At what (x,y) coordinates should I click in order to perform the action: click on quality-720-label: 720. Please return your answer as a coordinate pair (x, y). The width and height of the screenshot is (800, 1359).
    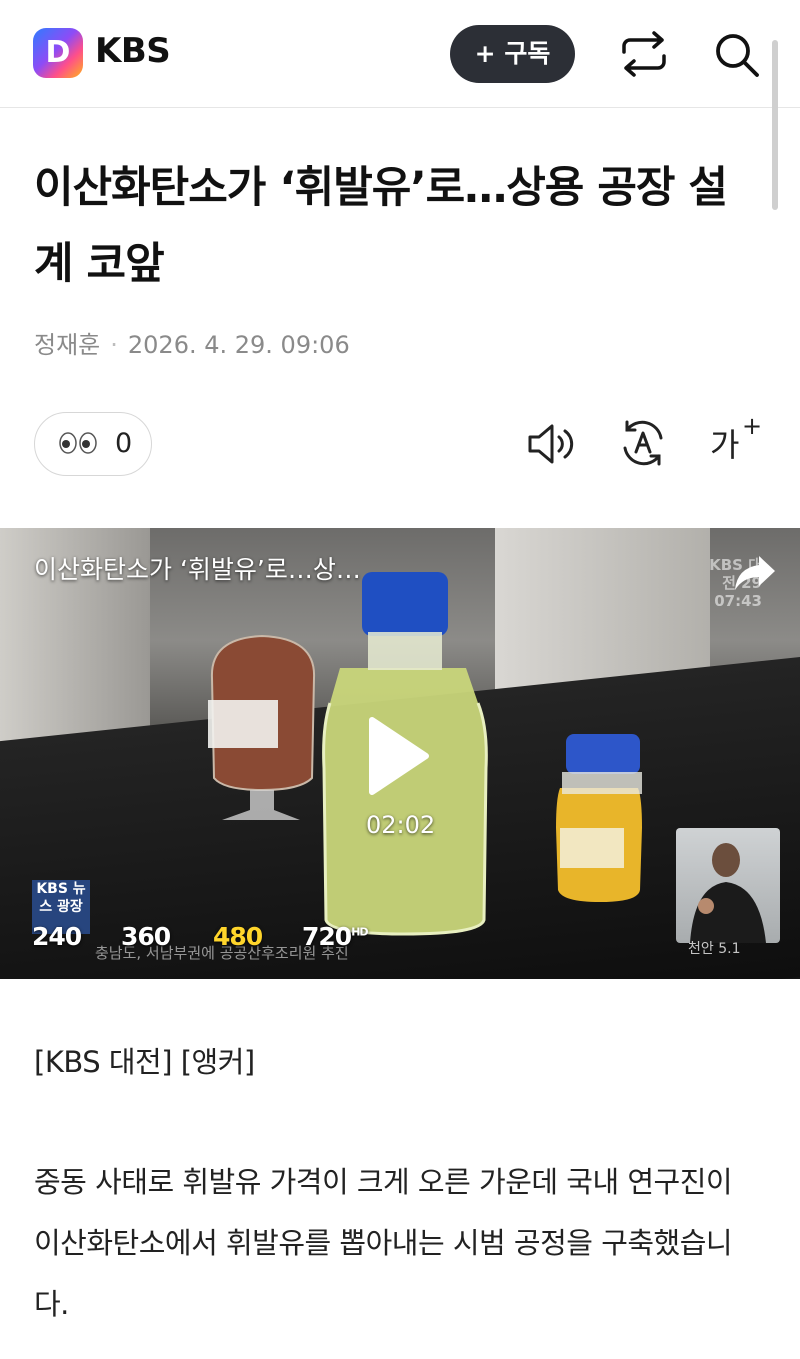
    Looking at the image, I should click on (327, 936).